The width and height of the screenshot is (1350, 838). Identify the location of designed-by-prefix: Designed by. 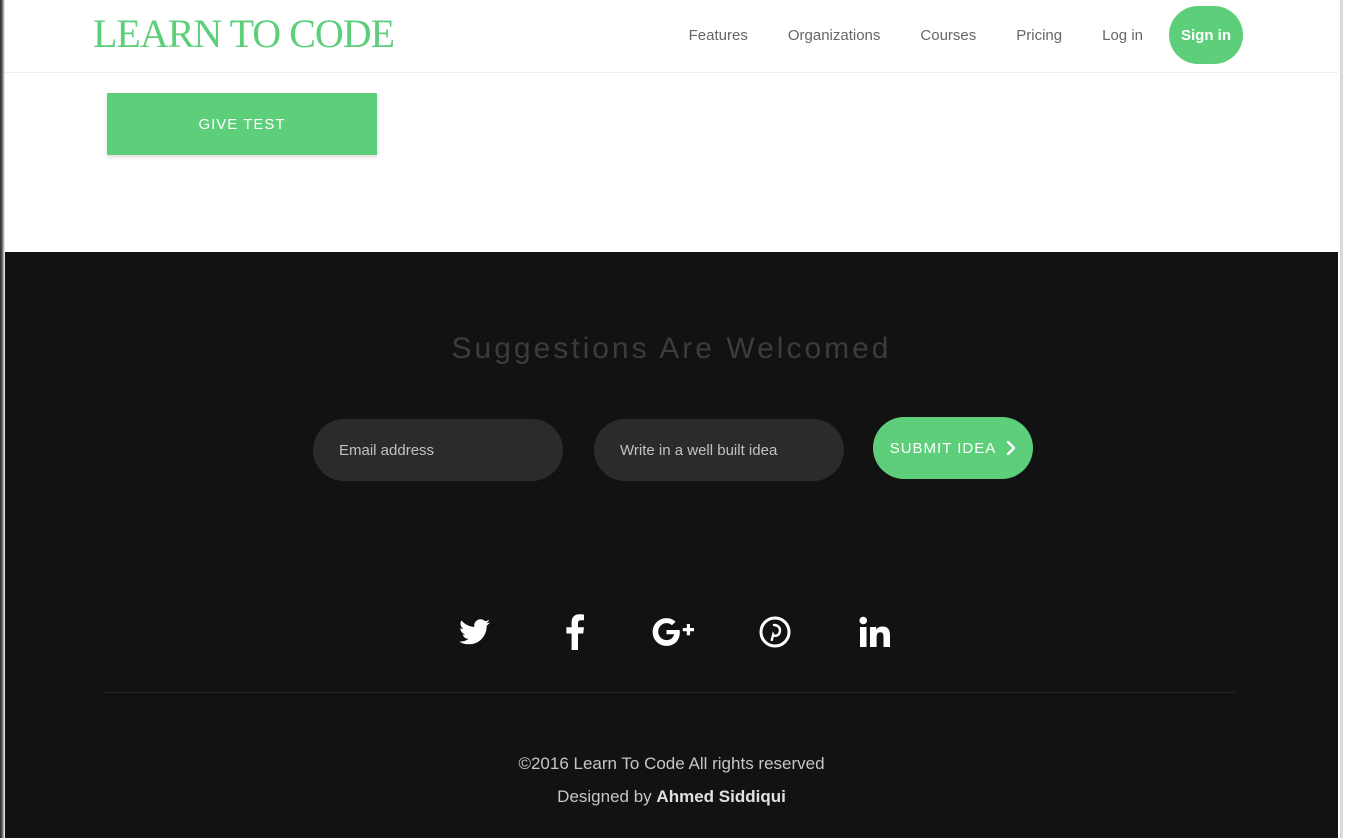
(604, 796).